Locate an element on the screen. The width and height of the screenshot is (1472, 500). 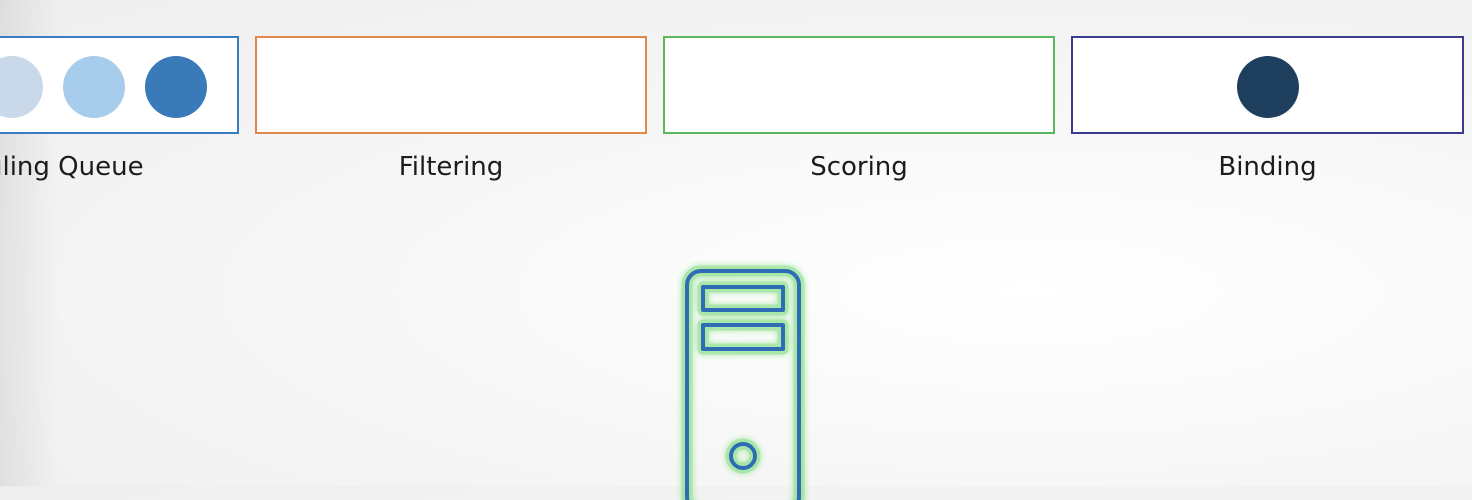
binding-label: Binding is located at coordinates (1267, 167).